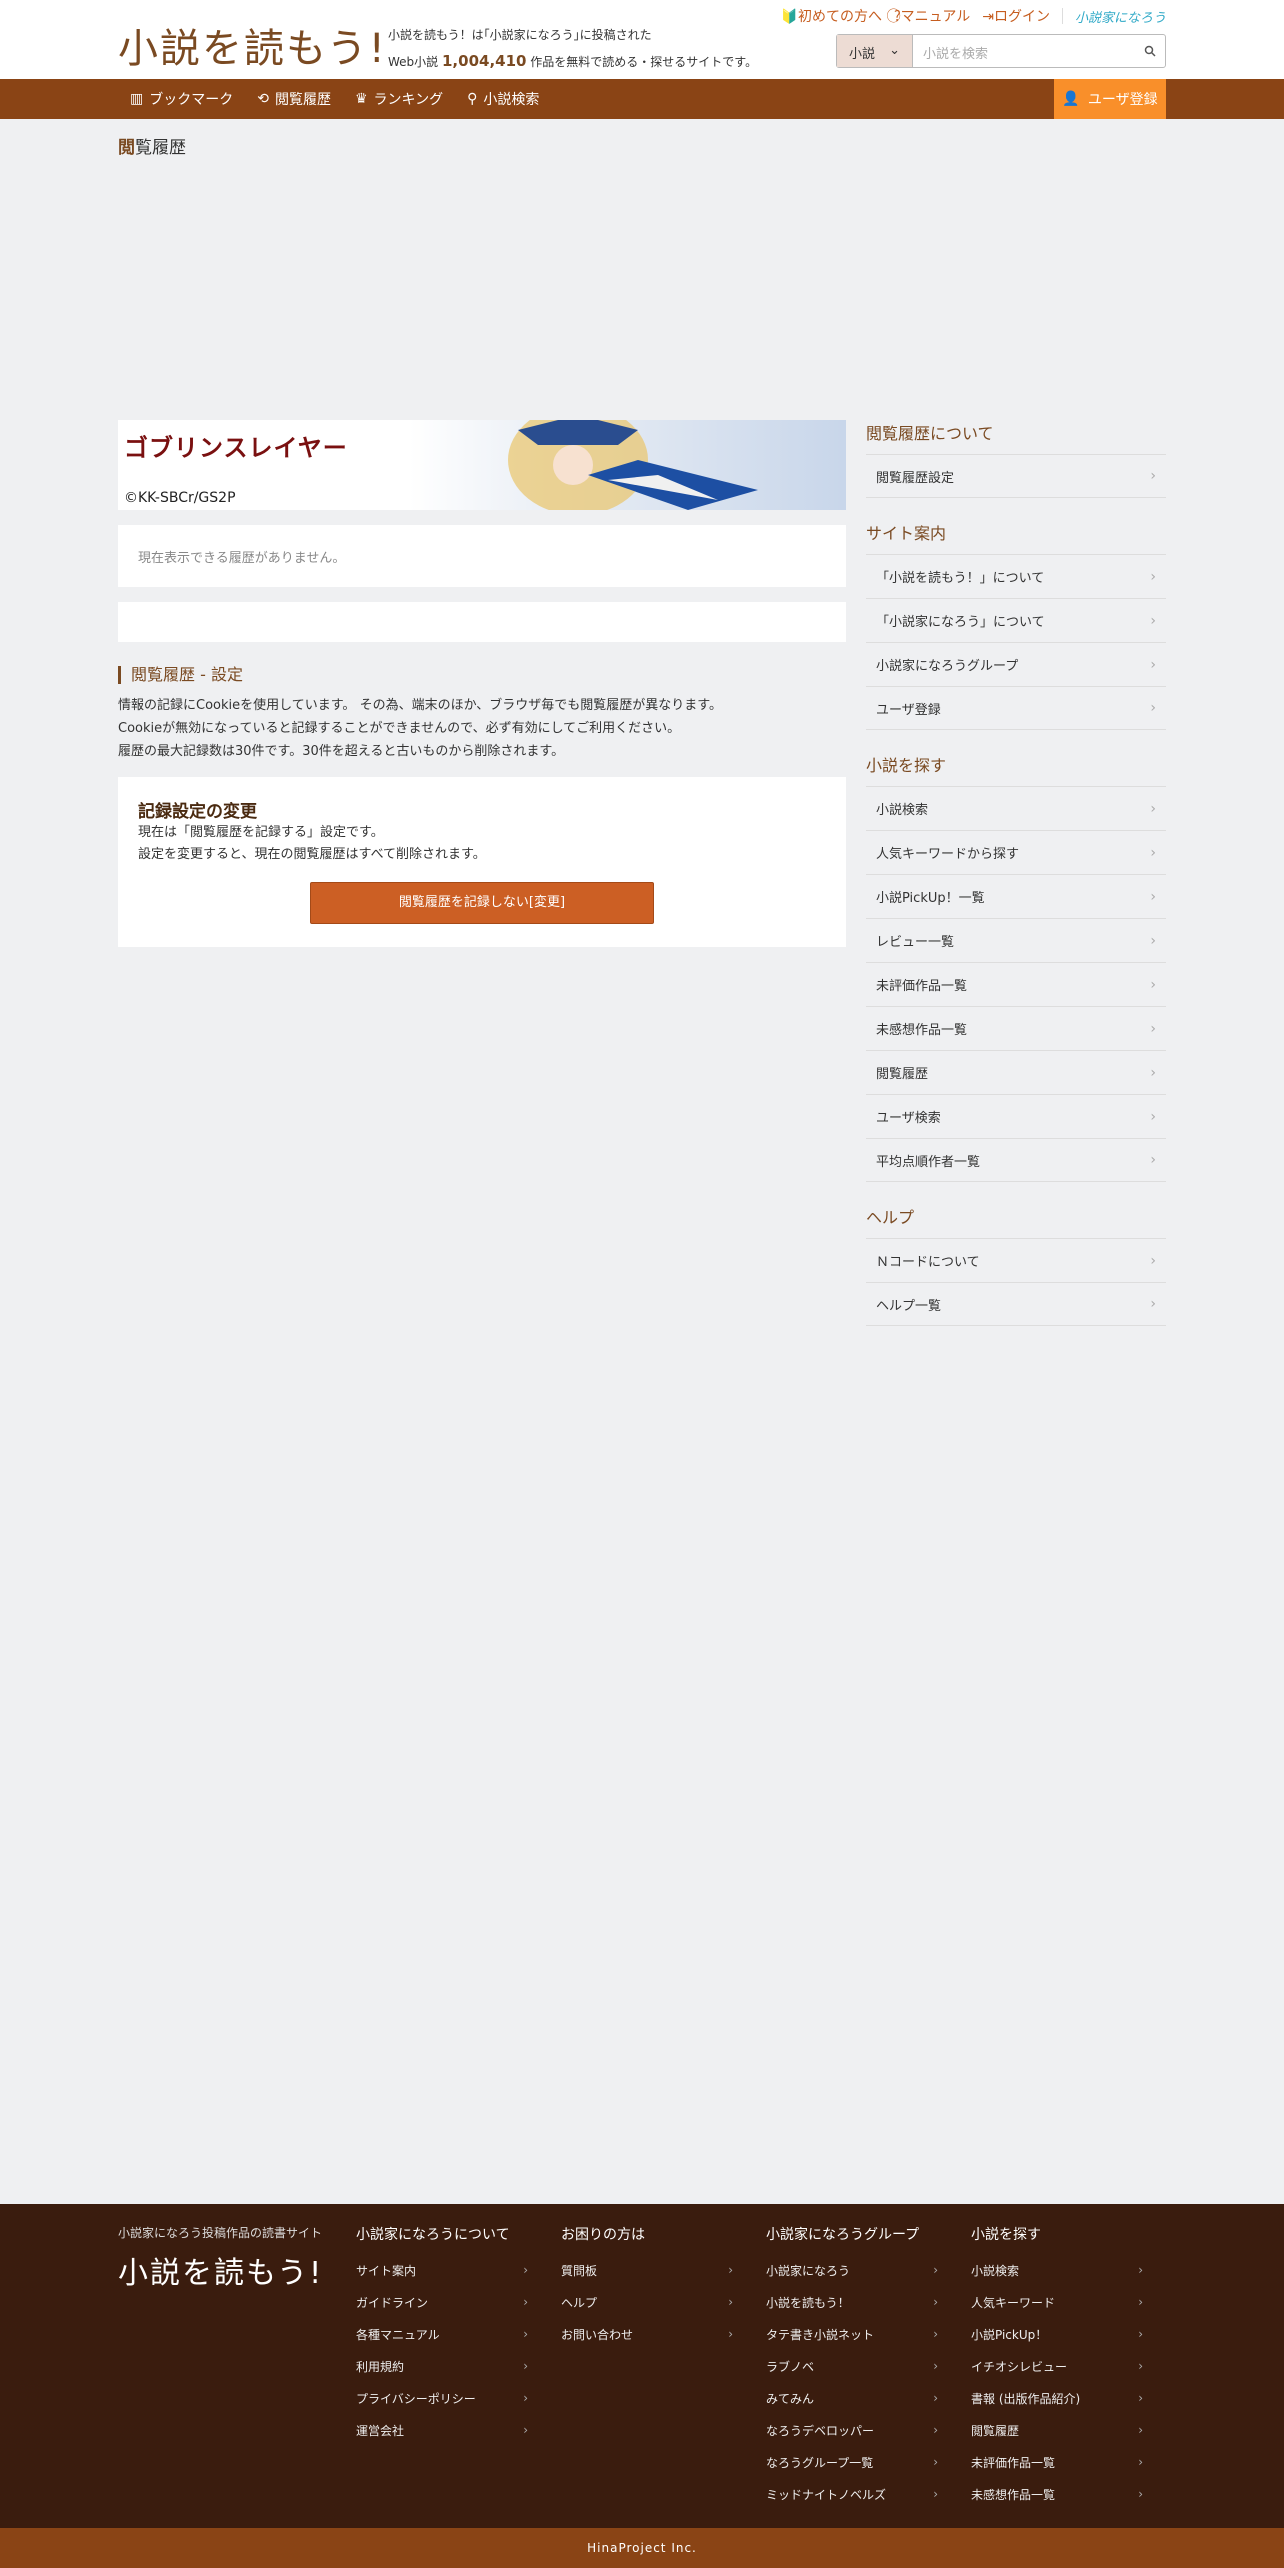 This screenshot has width=1284, height=2568. I want to click on footer-logo: 小説を読もう!, so click(220, 2270).